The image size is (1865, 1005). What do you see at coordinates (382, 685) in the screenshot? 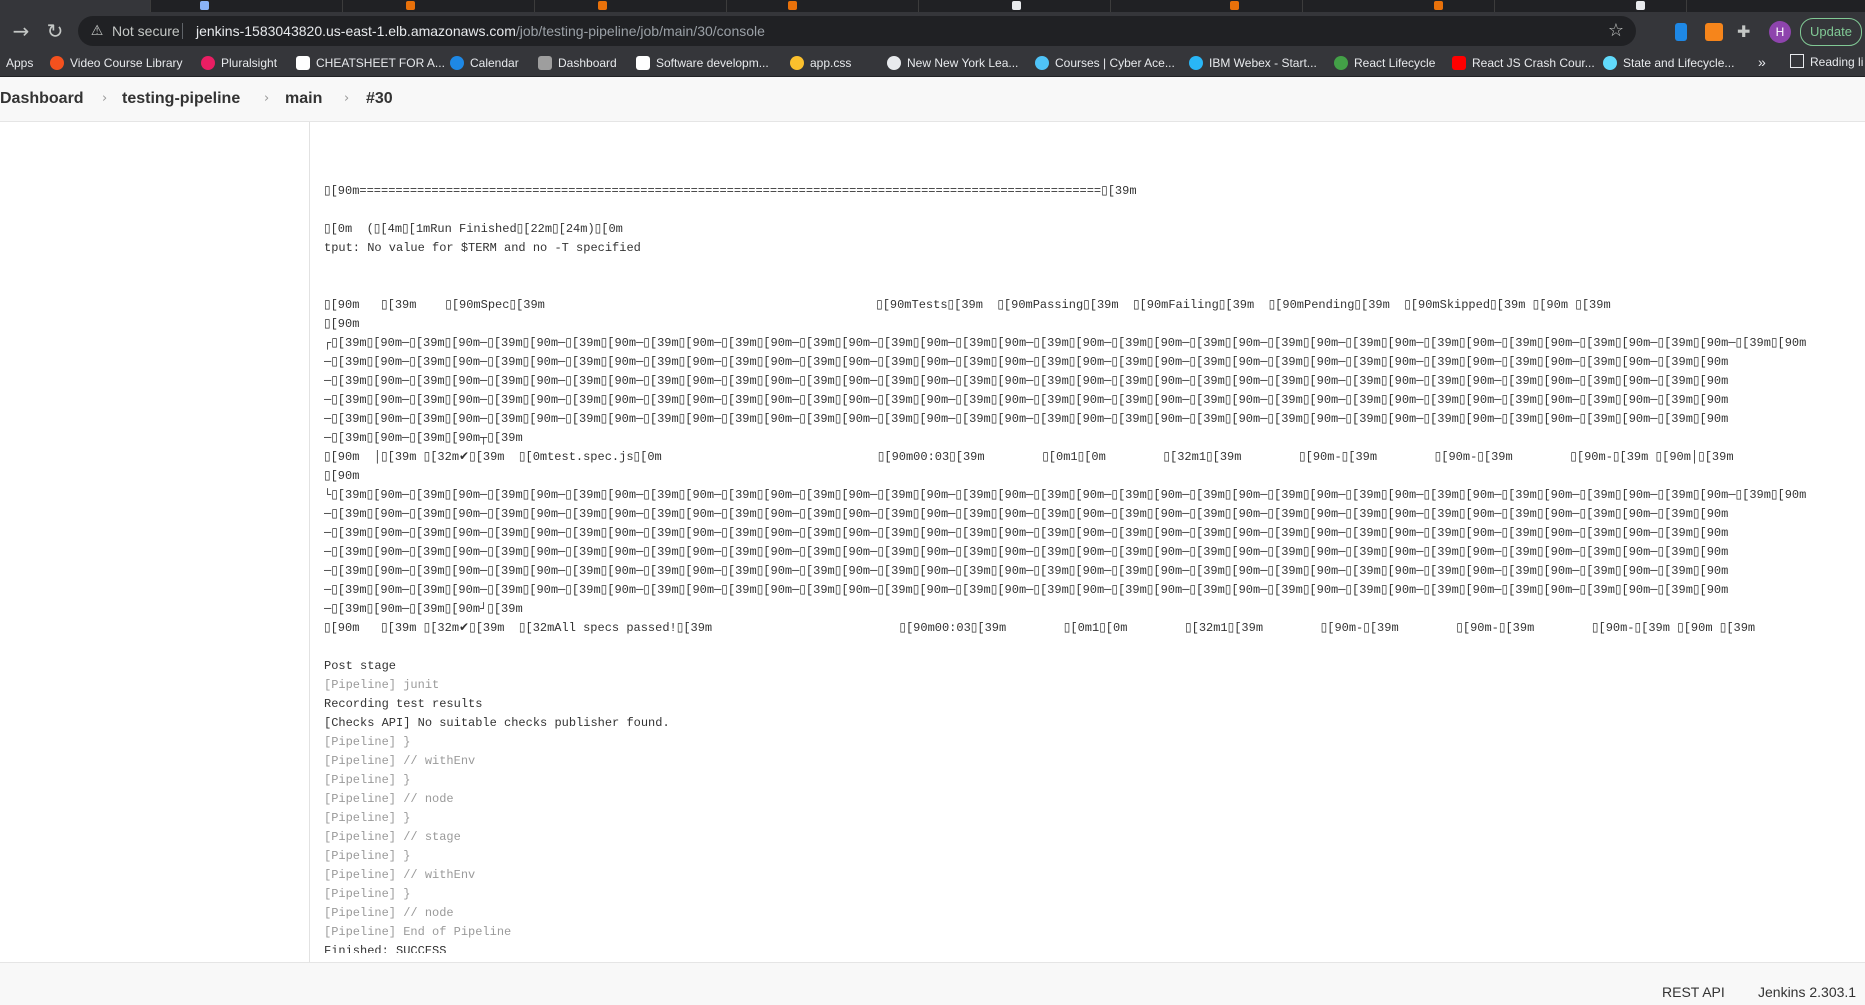
I see `console-line: [Pipeline] junit` at bounding box center [382, 685].